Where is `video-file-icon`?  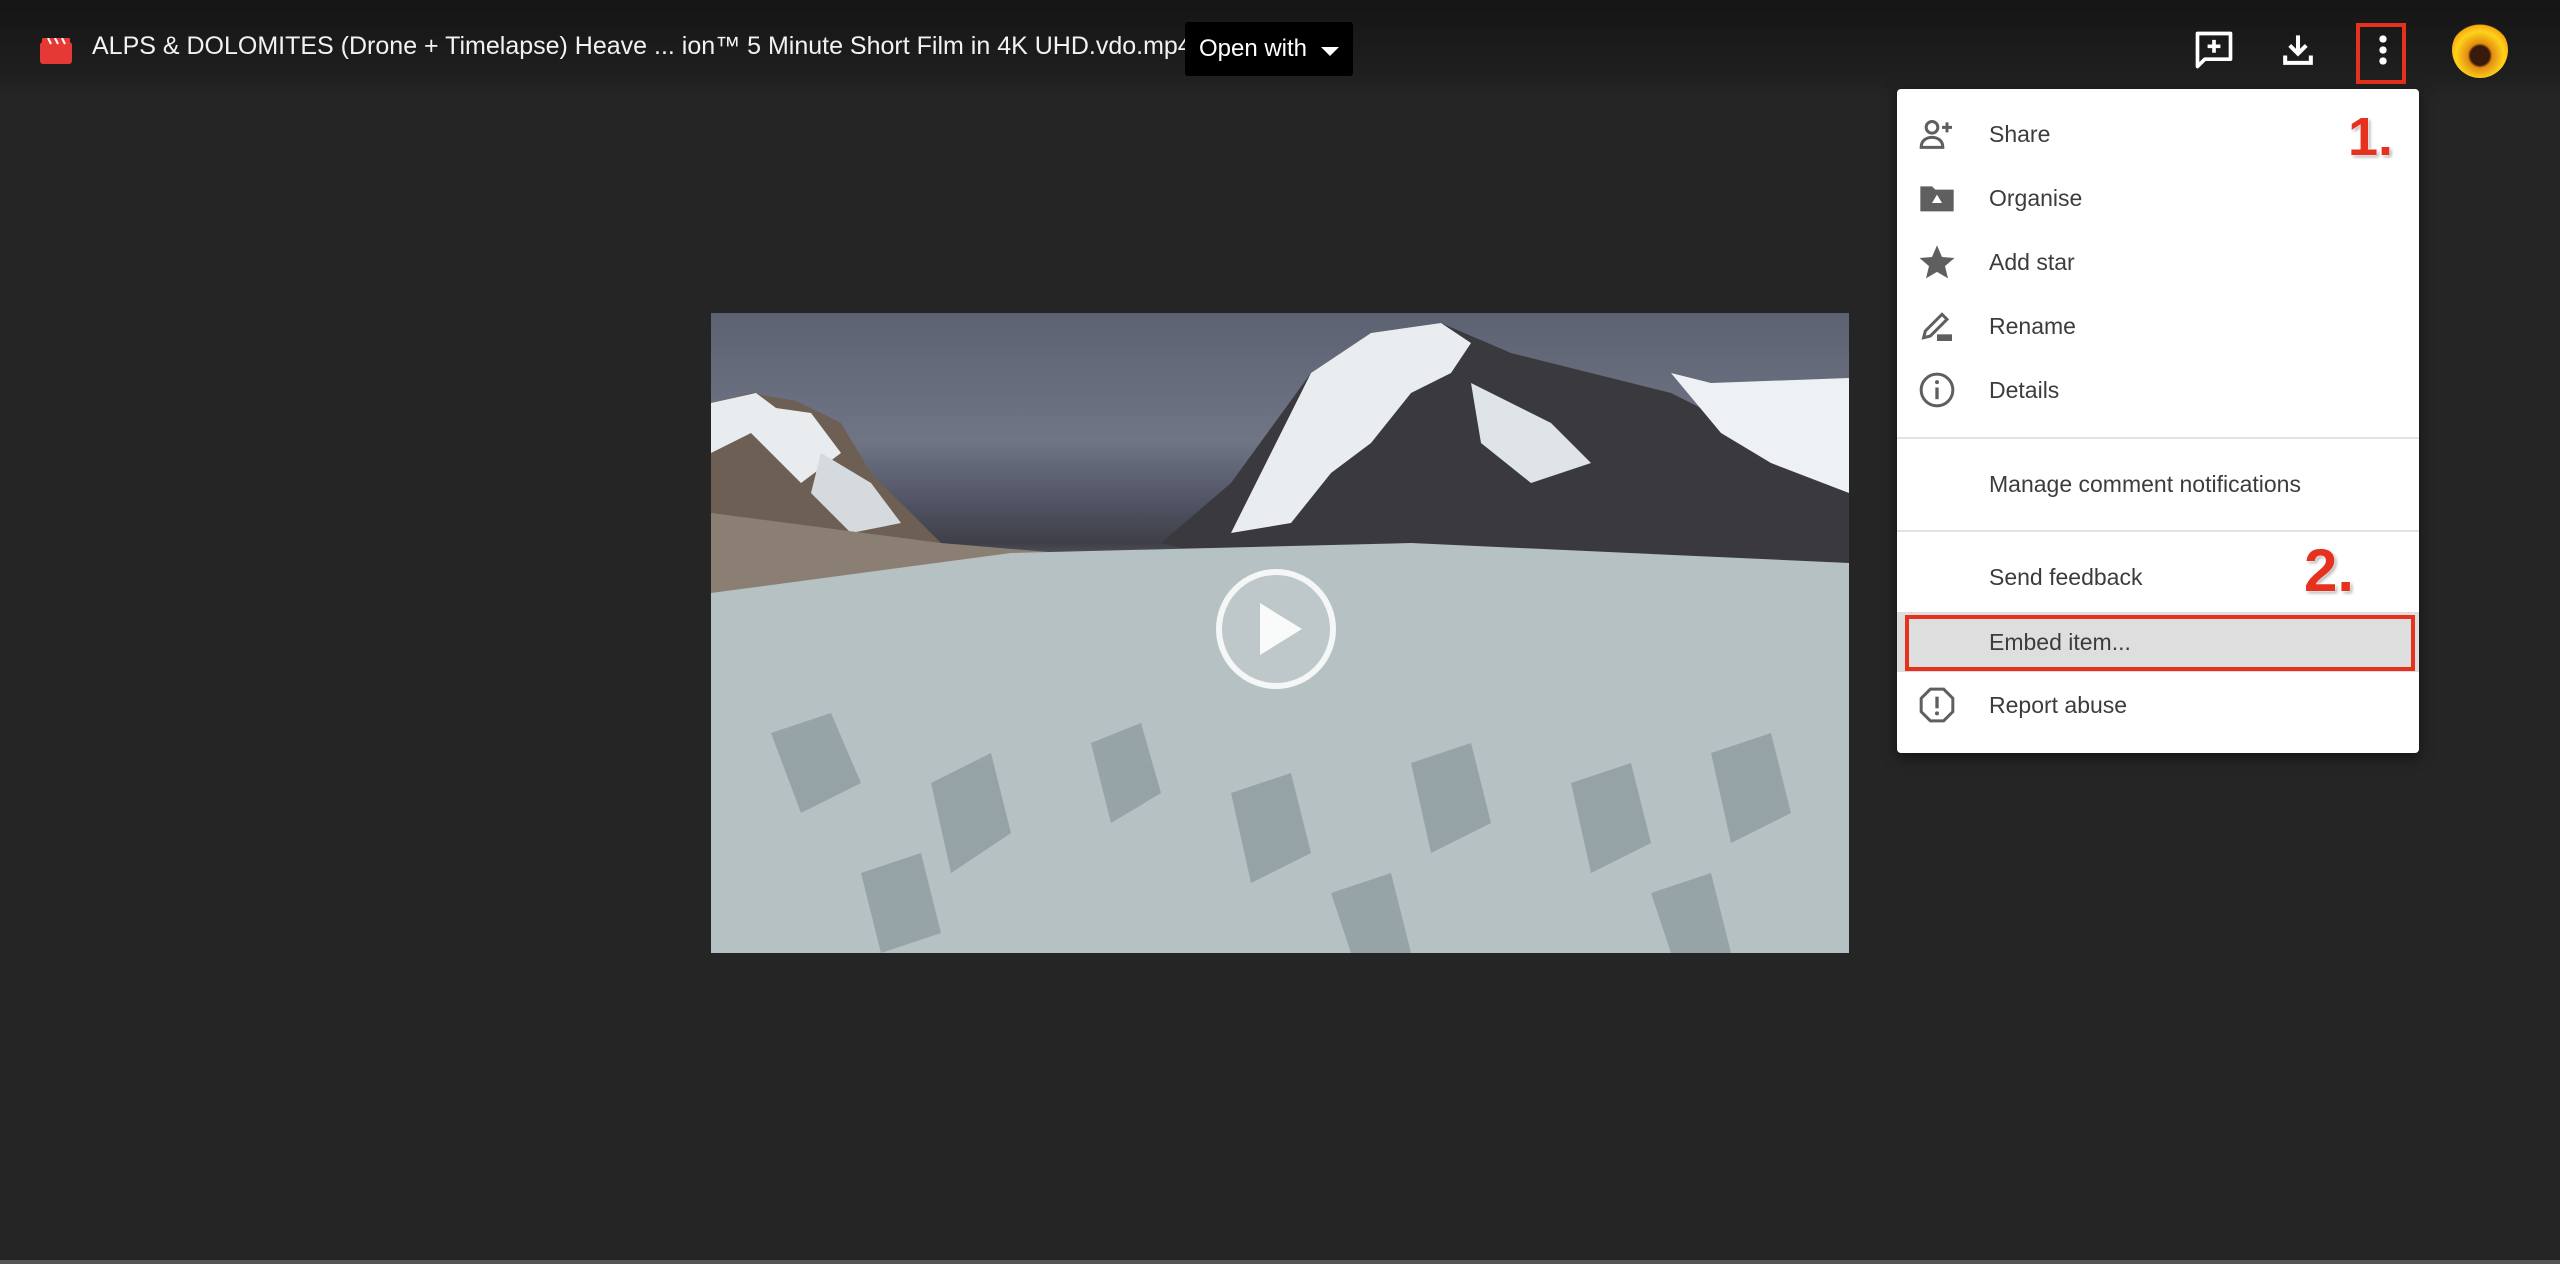
video-file-icon is located at coordinates (56, 51).